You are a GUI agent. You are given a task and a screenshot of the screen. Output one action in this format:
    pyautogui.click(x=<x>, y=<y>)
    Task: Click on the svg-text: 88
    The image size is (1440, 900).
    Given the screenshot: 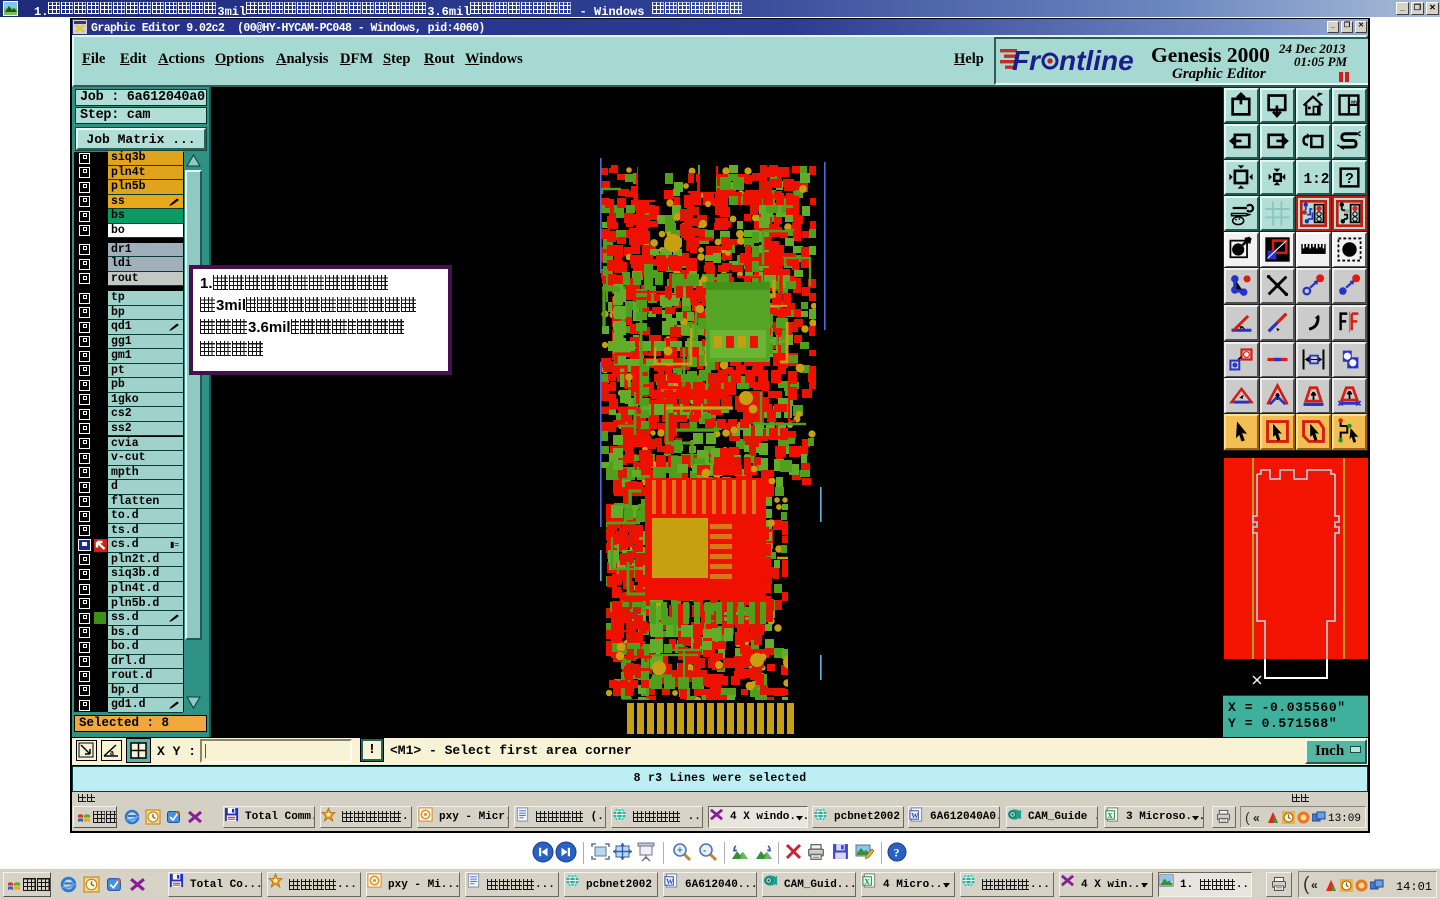 What is the action you would take?
    pyautogui.click(x=1346, y=210)
    